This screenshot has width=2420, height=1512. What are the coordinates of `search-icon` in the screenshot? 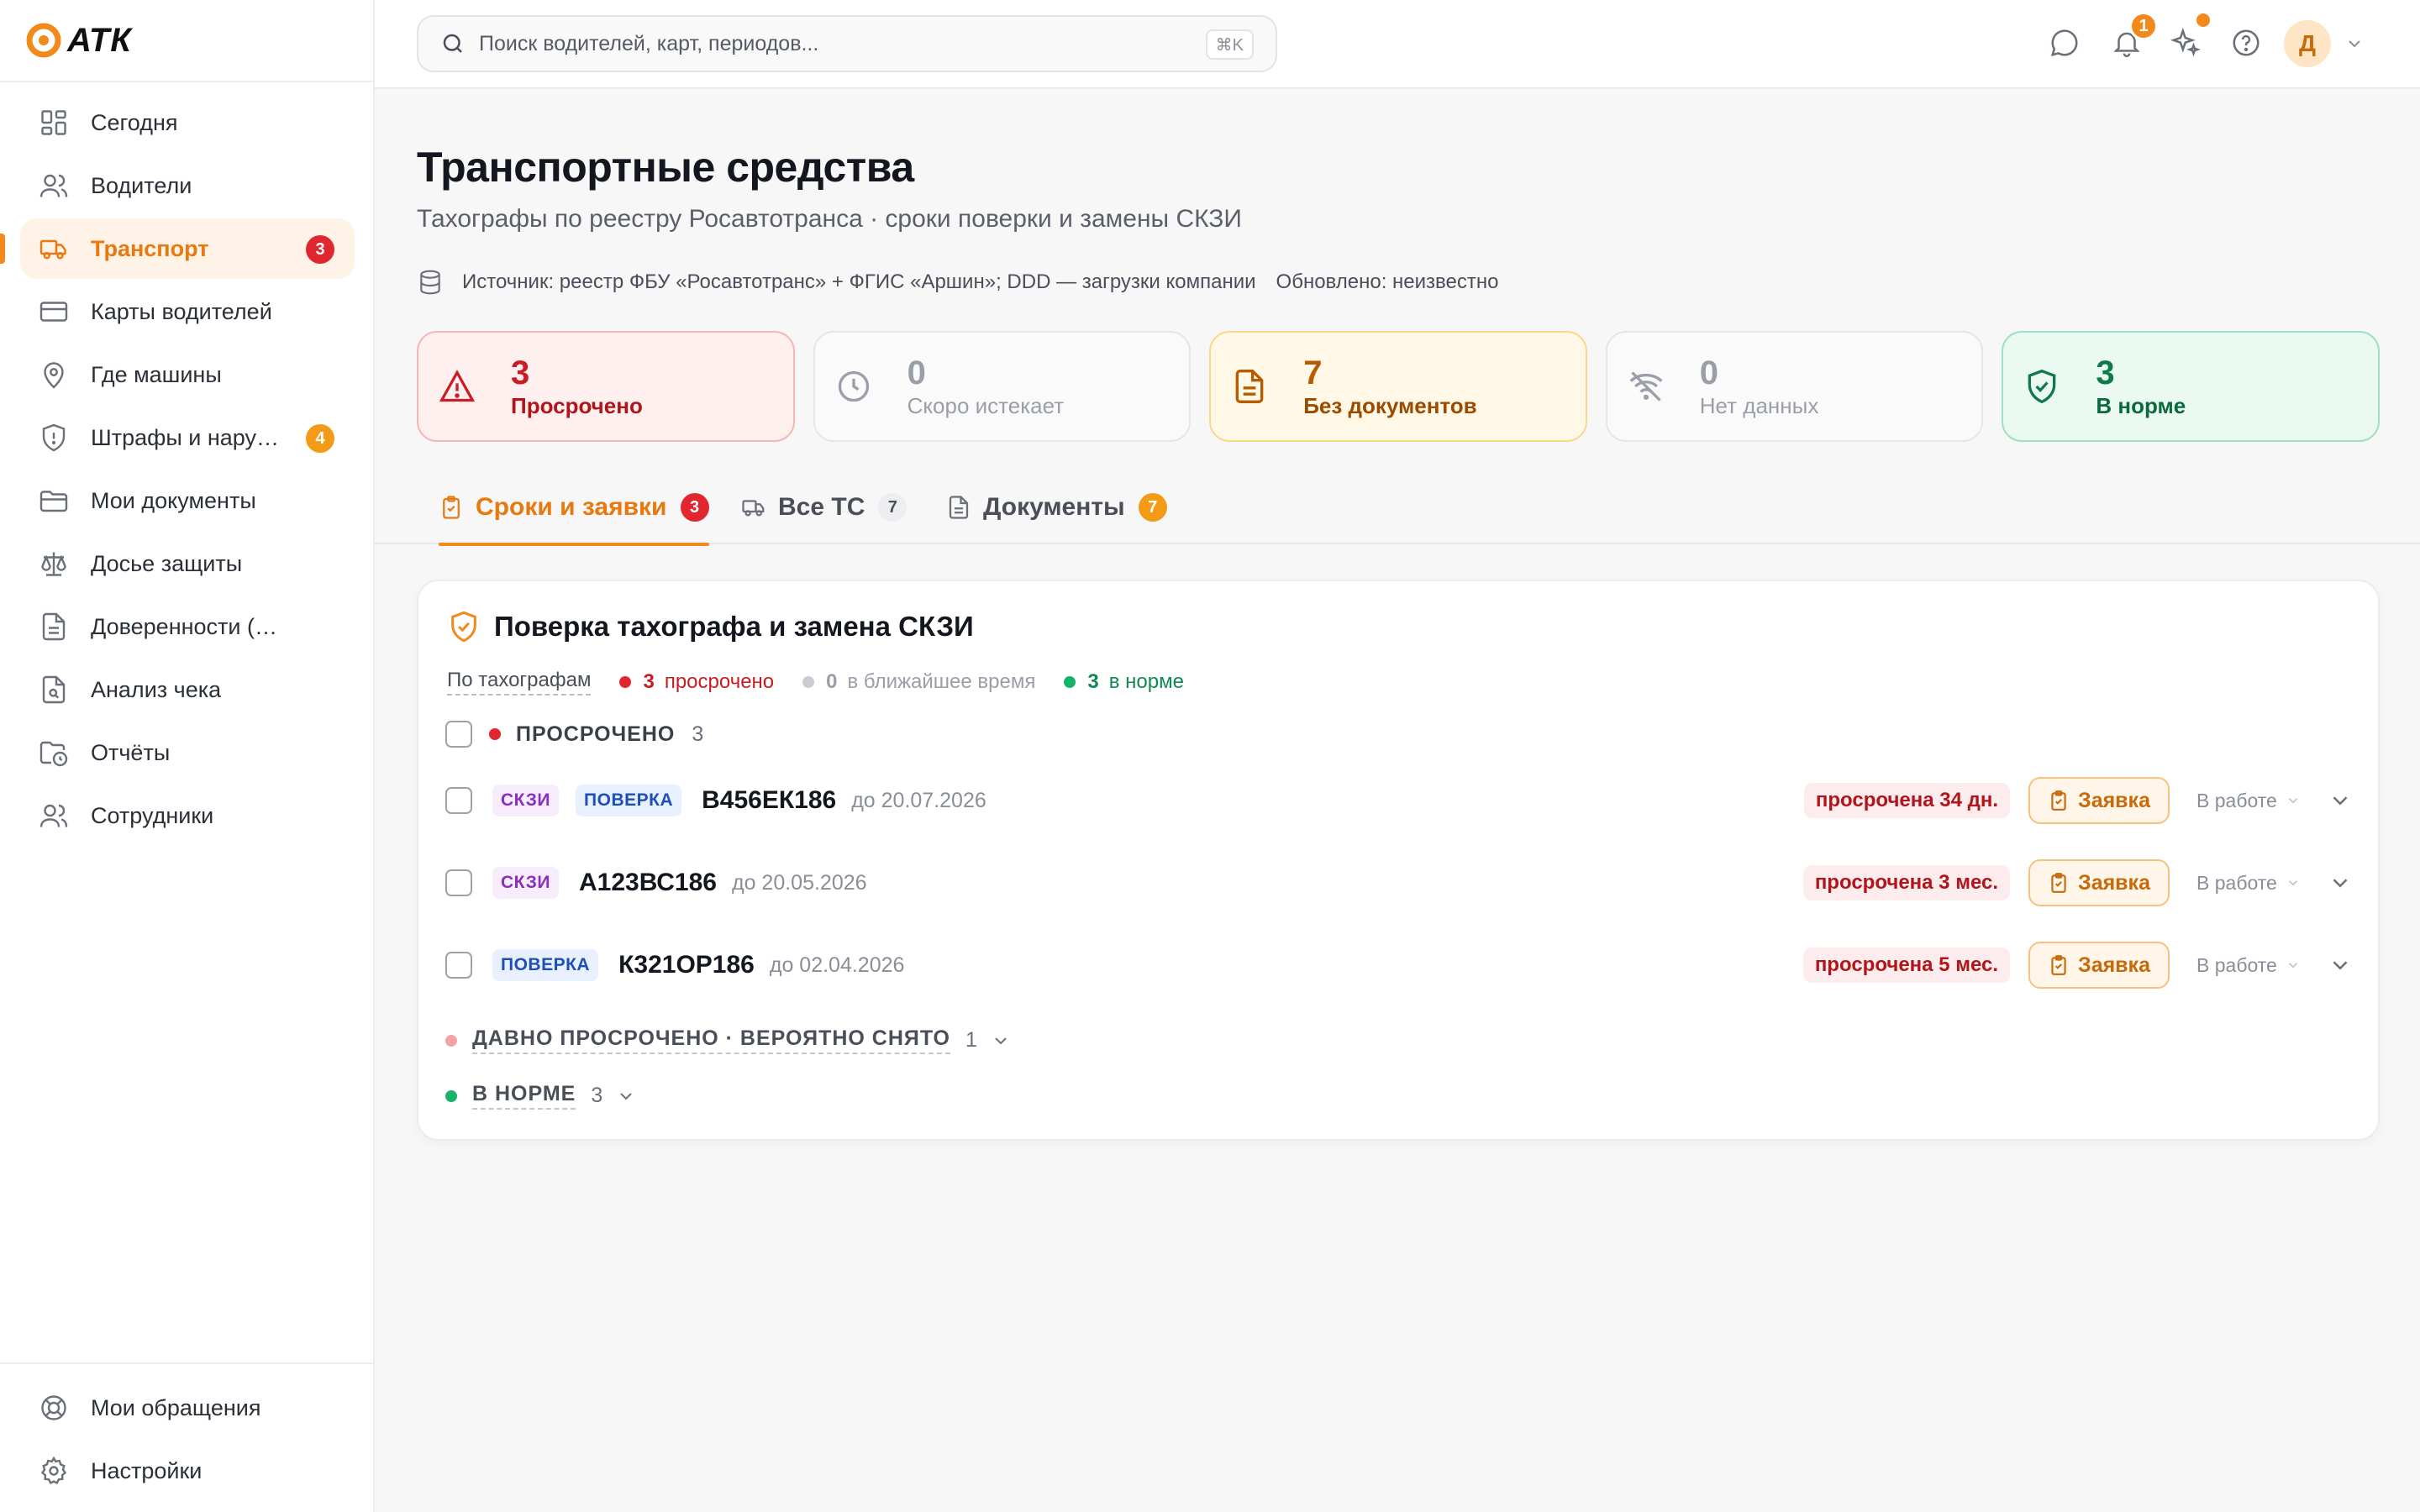 It's located at (452, 43).